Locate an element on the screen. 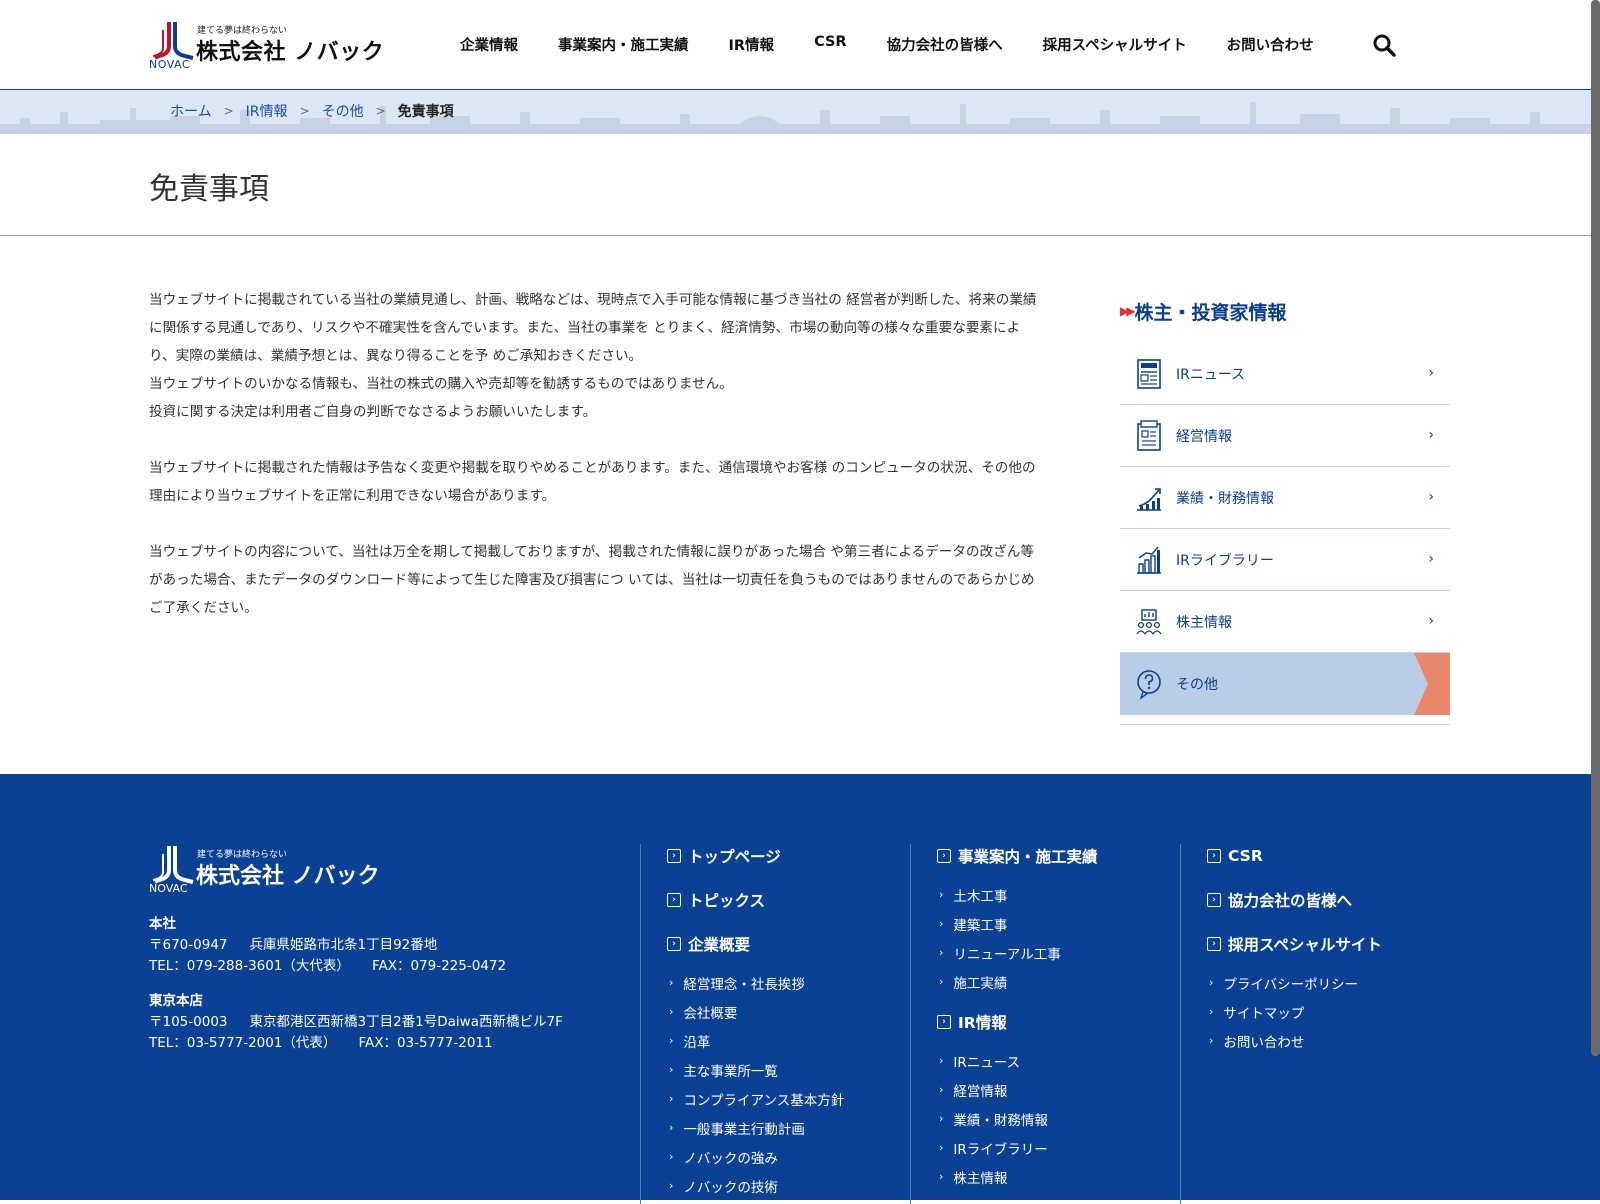 This screenshot has height=1204, width=1600. footer-link-topics: › トピックス is located at coordinates (788, 900).